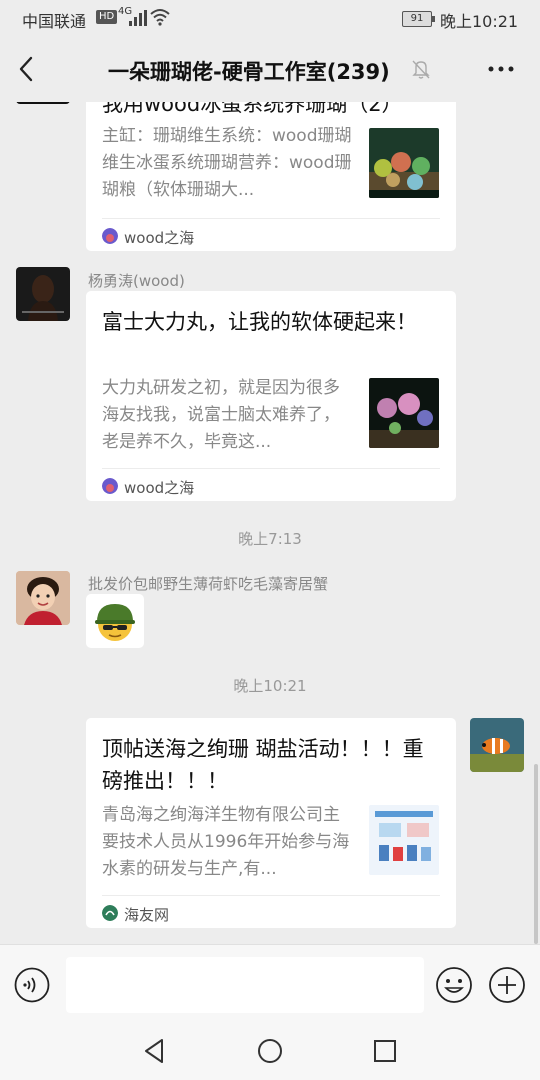 The height and width of the screenshot is (1080, 540). I want to click on sender-name: 杨勇涛(wood), so click(136, 281).